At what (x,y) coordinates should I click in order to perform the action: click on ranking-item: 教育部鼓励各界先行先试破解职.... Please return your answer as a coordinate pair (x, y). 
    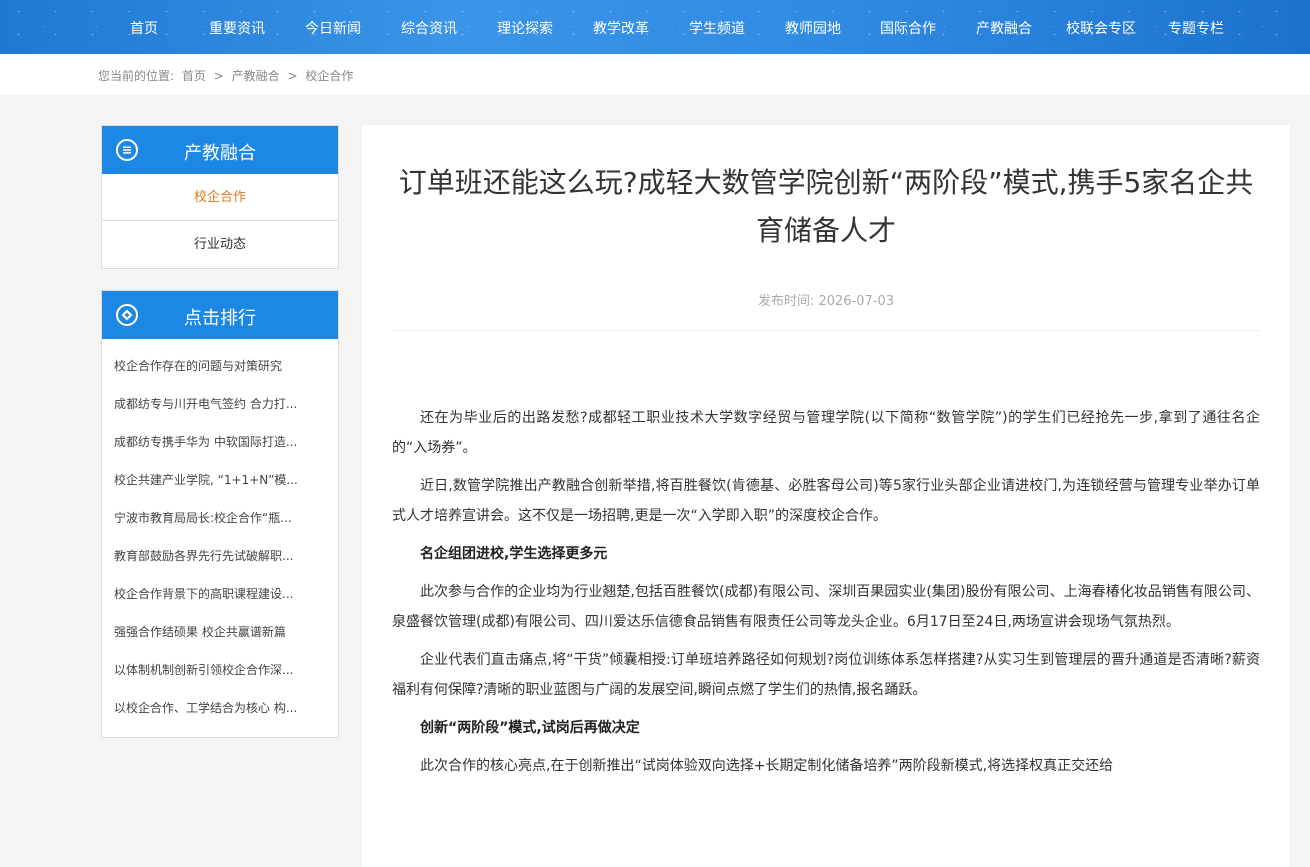
    Looking at the image, I should click on (220, 556).